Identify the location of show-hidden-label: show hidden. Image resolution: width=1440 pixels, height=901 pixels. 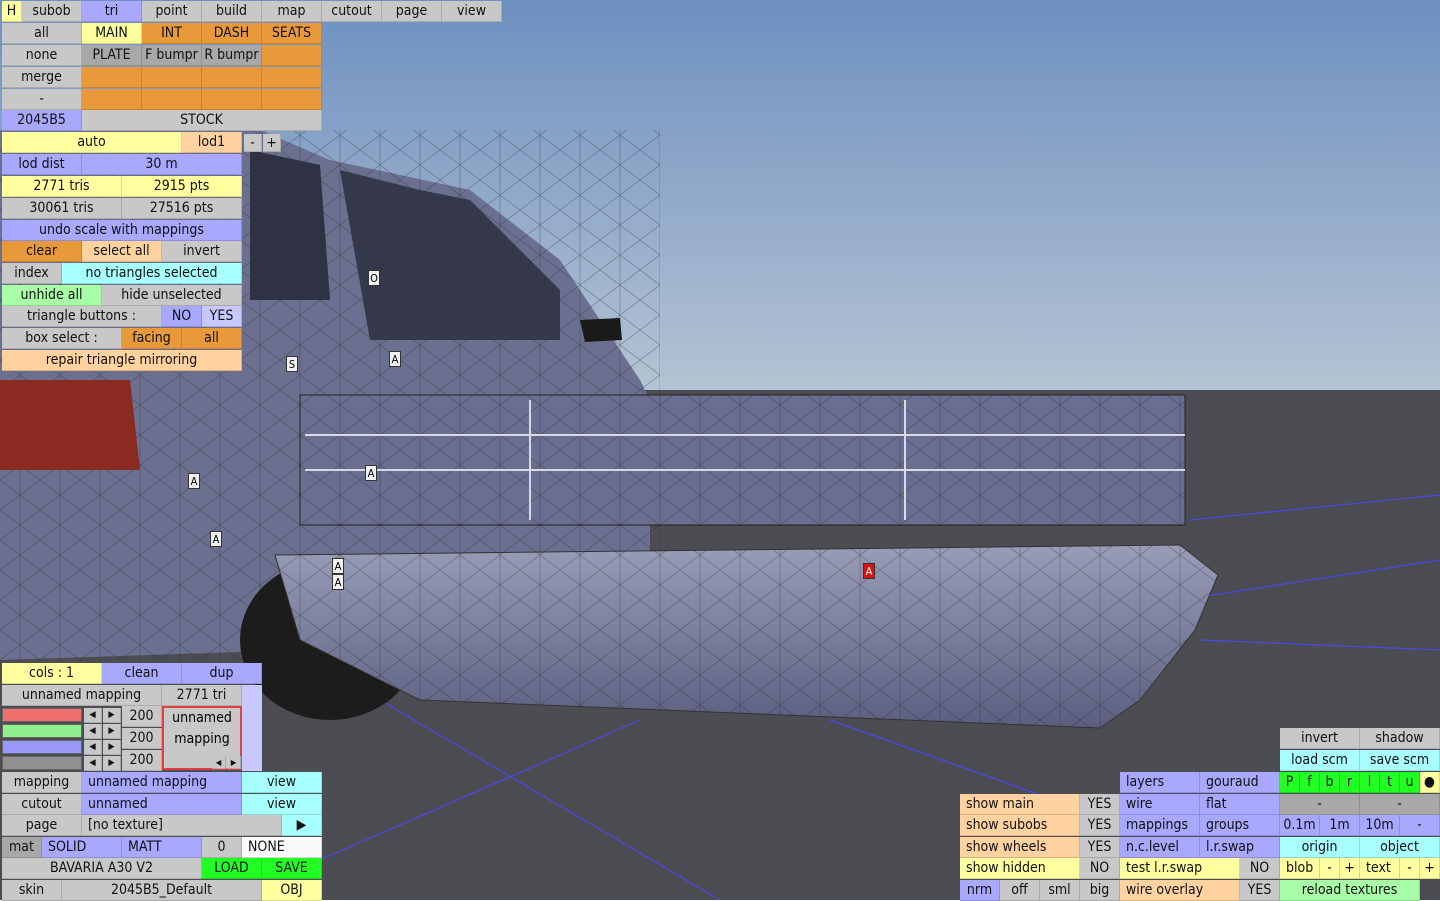
(1020, 868).